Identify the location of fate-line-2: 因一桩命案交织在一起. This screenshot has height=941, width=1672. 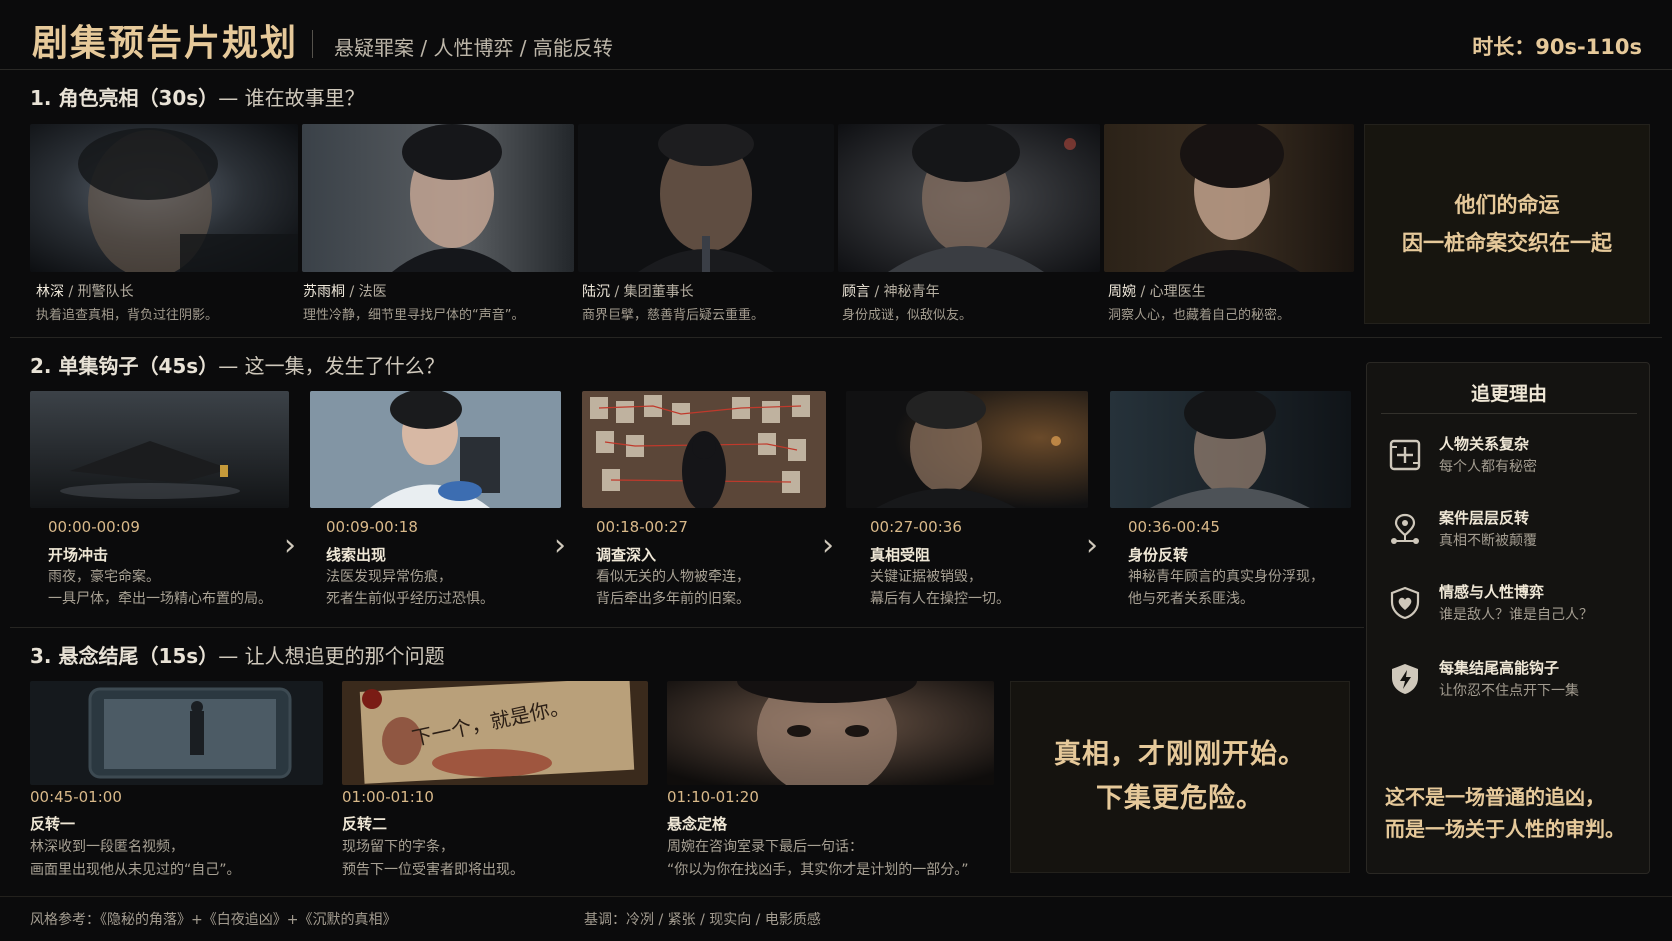
(1507, 243).